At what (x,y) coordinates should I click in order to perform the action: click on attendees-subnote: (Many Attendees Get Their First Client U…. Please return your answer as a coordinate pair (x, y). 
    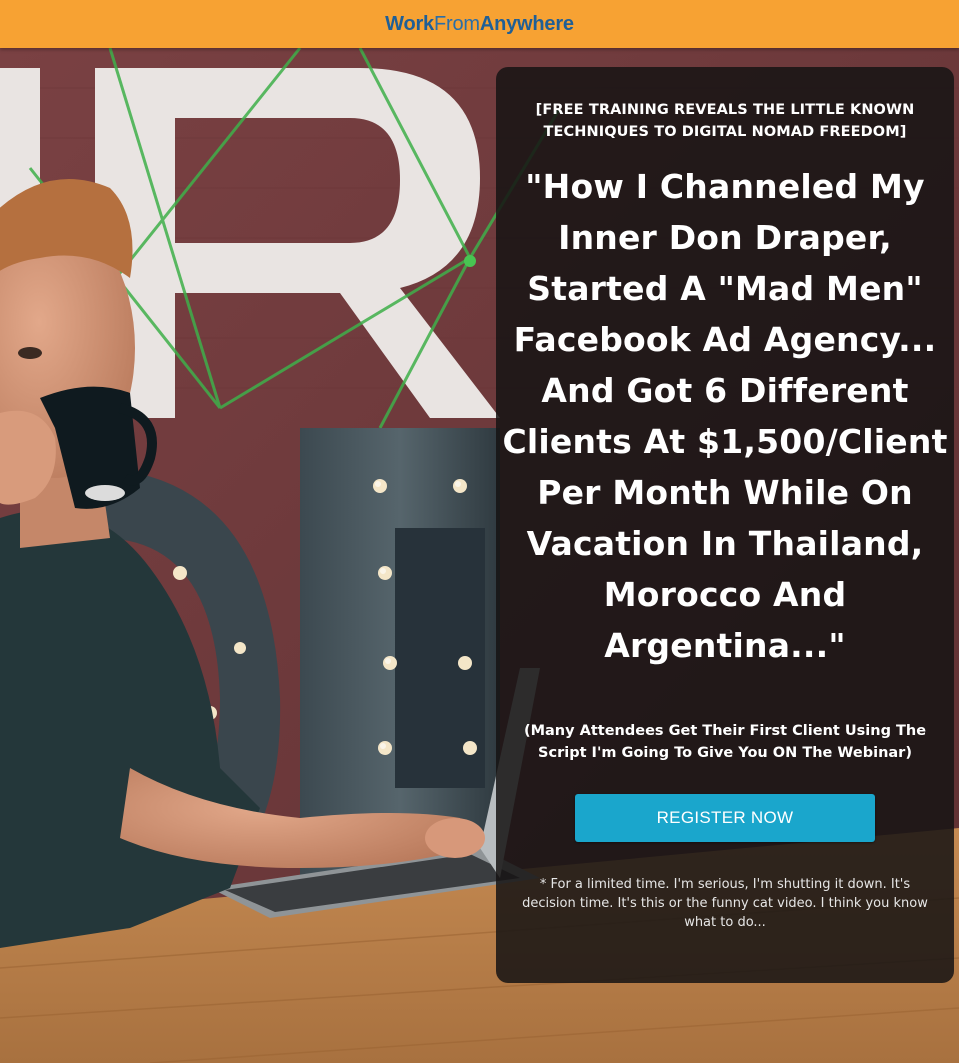
    Looking at the image, I should click on (725, 742).